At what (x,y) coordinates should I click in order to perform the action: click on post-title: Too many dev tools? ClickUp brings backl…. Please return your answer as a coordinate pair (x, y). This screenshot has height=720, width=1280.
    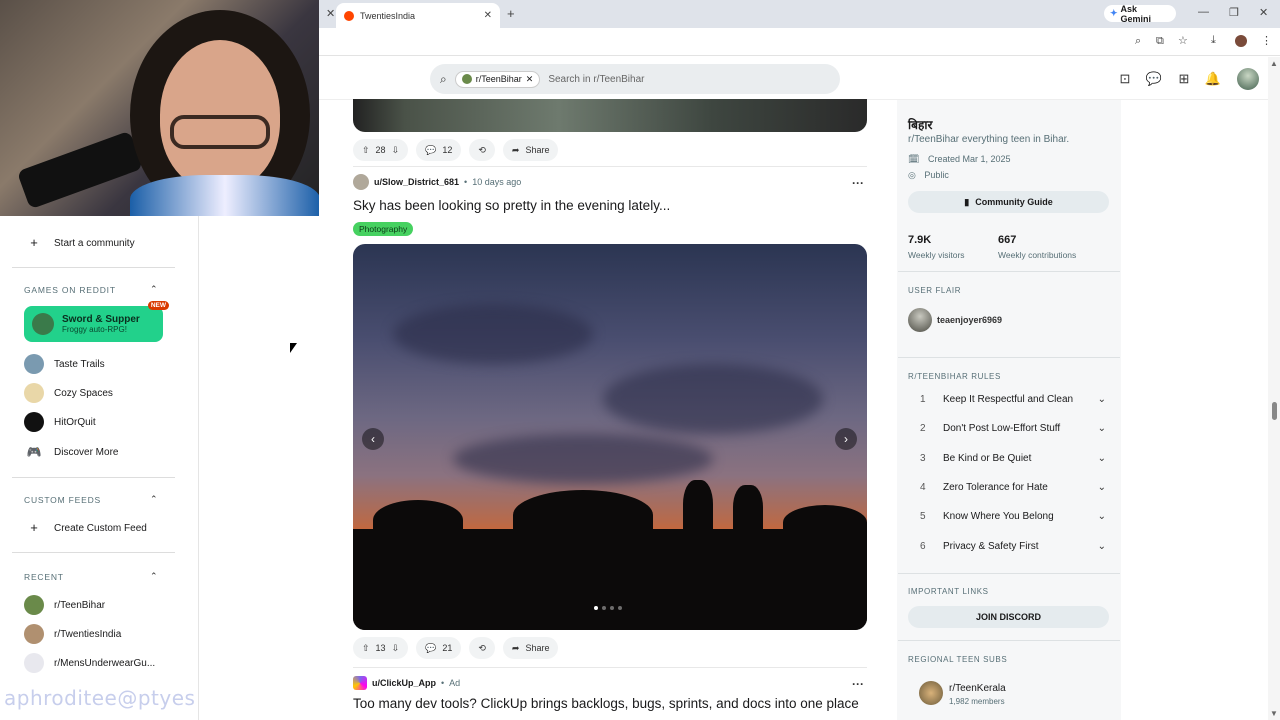
    Looking at the image, I should click on (606, 703).